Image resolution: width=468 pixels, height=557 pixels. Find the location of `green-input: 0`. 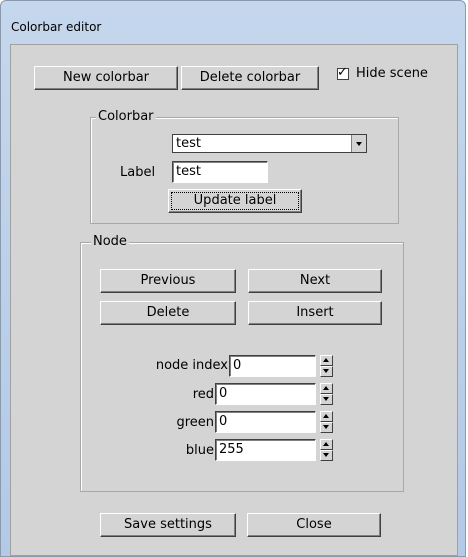

green-input: 0 is located at coordinates (265, 422).